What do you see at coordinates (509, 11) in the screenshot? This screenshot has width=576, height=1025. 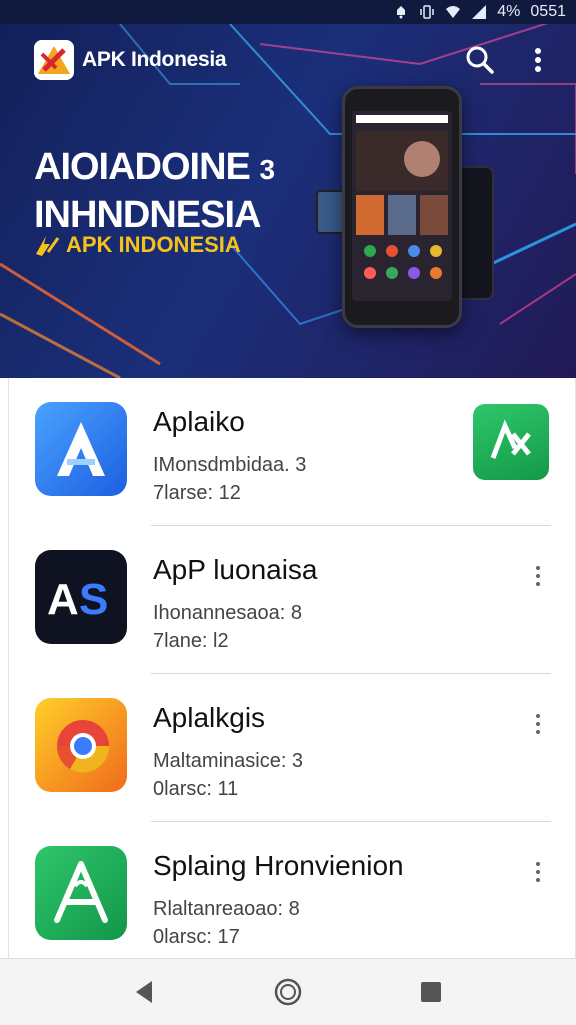 I see `battery-level: 4%` at bounding box center [509, 11].